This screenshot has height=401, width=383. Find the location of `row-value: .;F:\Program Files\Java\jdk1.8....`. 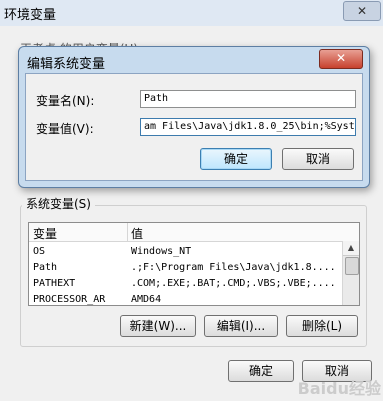

row-value: .;F:\Program Files\Java\jdk1.8.... is located at coordinates (233, 267).